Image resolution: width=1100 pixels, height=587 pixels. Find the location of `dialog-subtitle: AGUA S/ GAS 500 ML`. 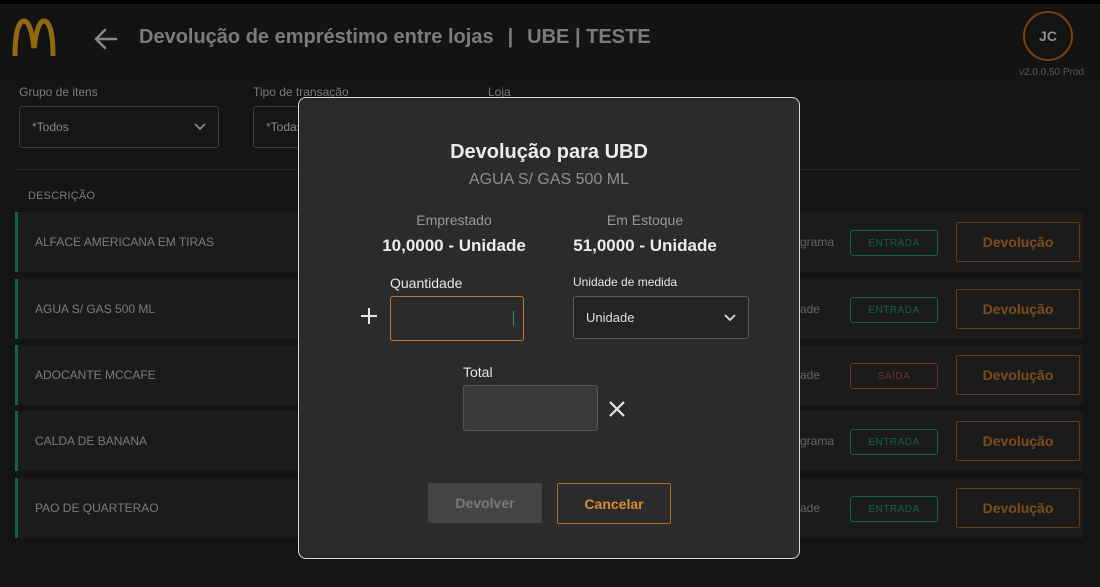

dialog-subtitle: AGUA S/ GAS 500 ML is located at coordinates (549, 179).